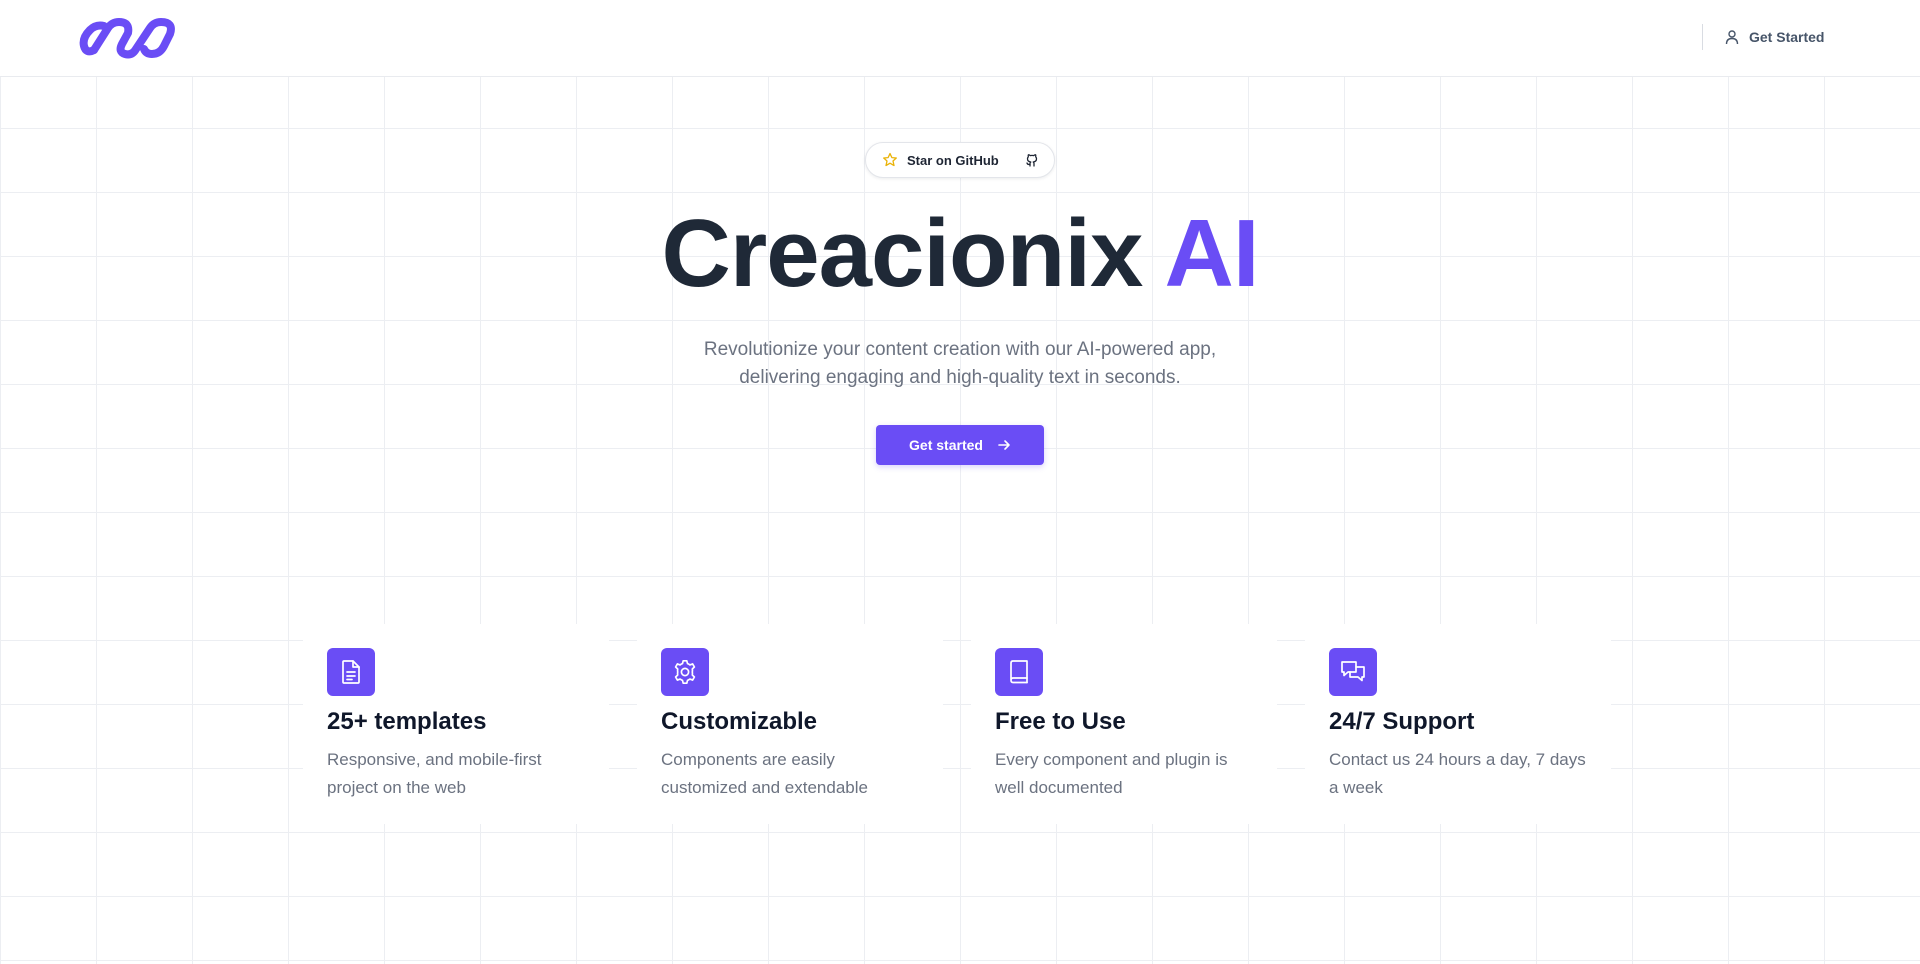 The width and height of the screenshot is (1920, 964). What do you see at coordinates (946, 445) in the screenshot?
I see `get-started-button-label: Get started` at bounding box center [946, 445].